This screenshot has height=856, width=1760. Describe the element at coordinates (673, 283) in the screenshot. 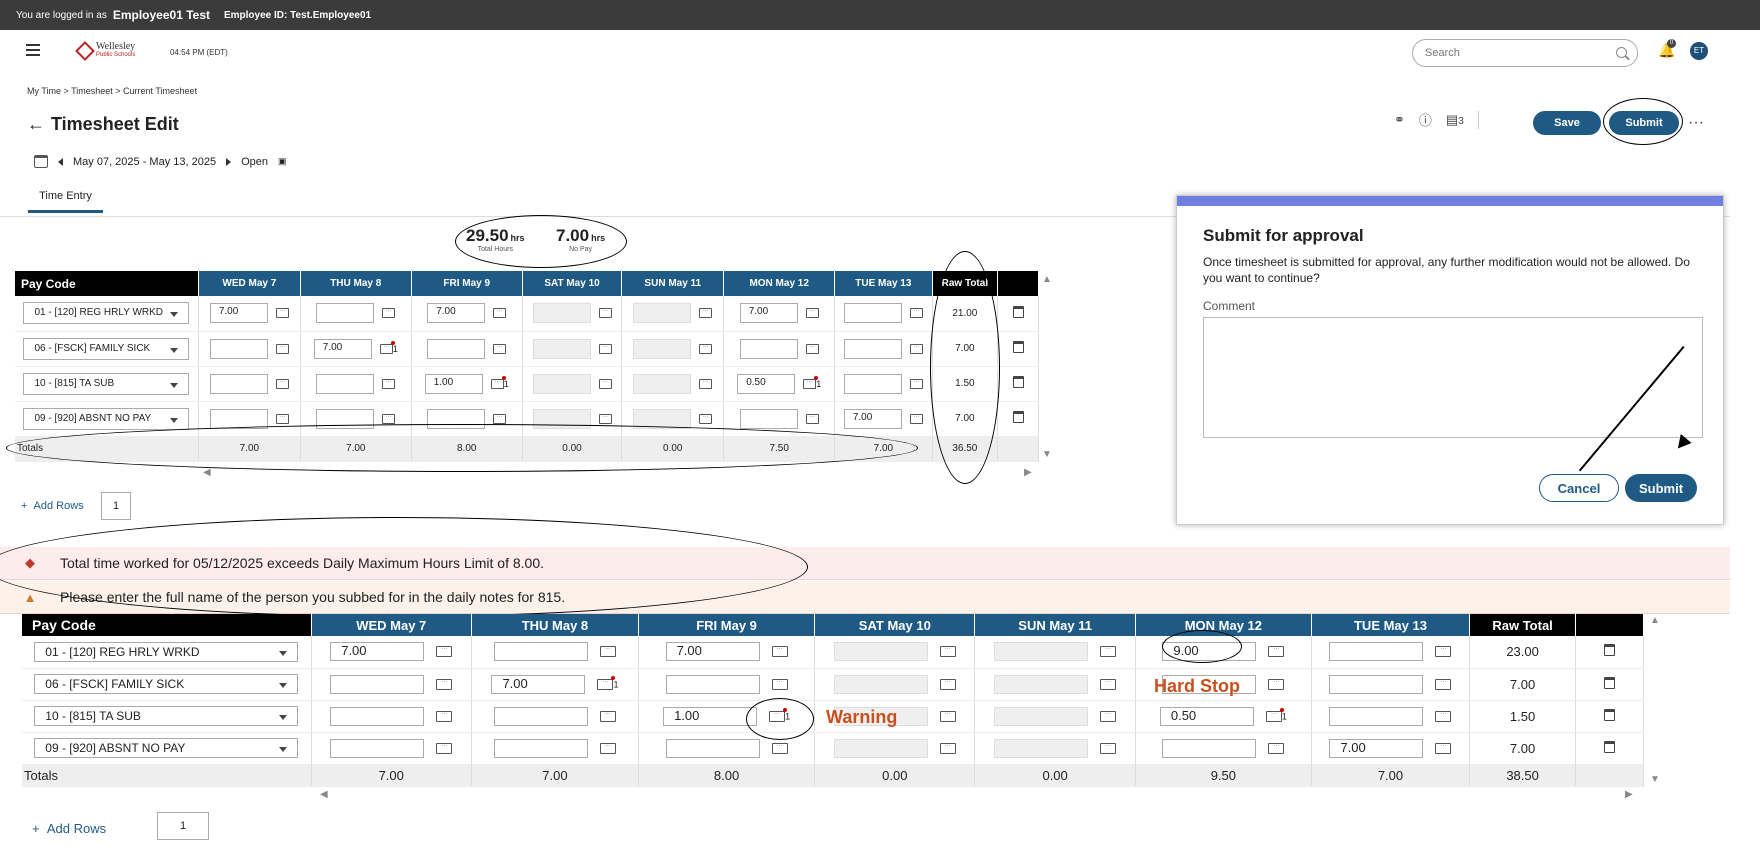

I see `column-header: SUN May 11` at that location.